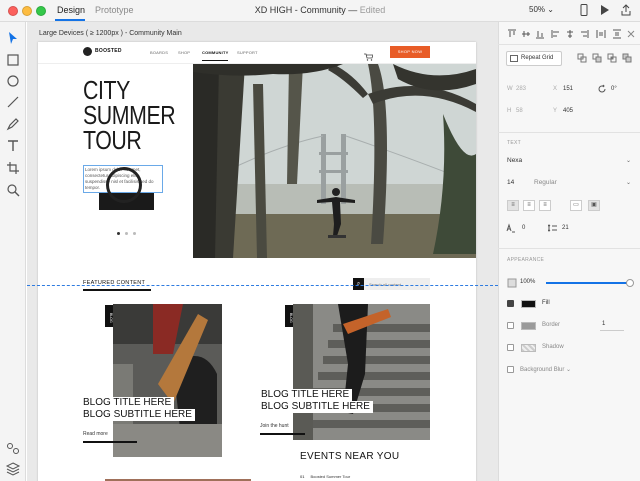  What do you see at coordinates (510, 303) in the screenshot?
I see `fill-checkbox` at bounding box center [510, 303].